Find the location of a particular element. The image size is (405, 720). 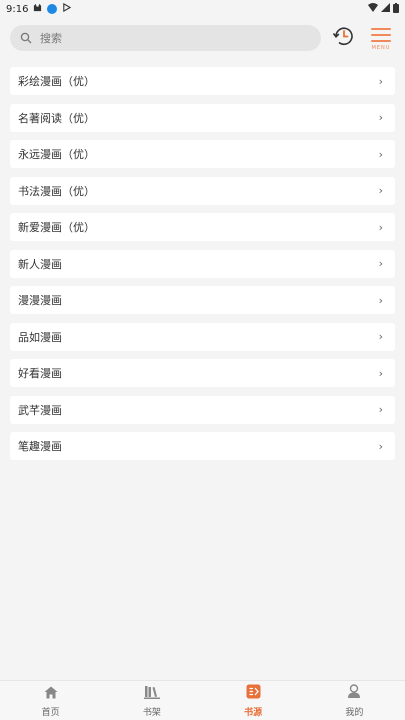

list-item-label: 永远漫画（优） is located at coordinates (56, 154).